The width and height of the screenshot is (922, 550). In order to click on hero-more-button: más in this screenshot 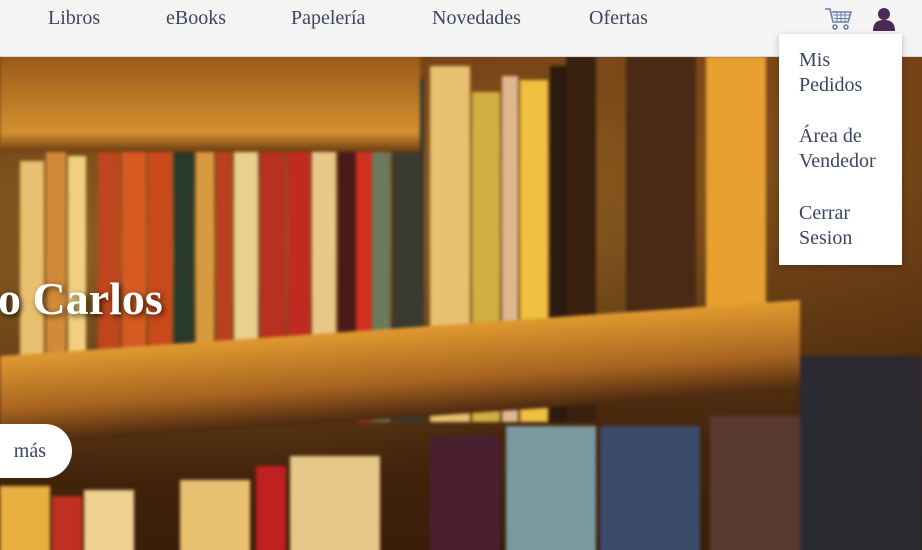, I will do `click(36, 451)`.